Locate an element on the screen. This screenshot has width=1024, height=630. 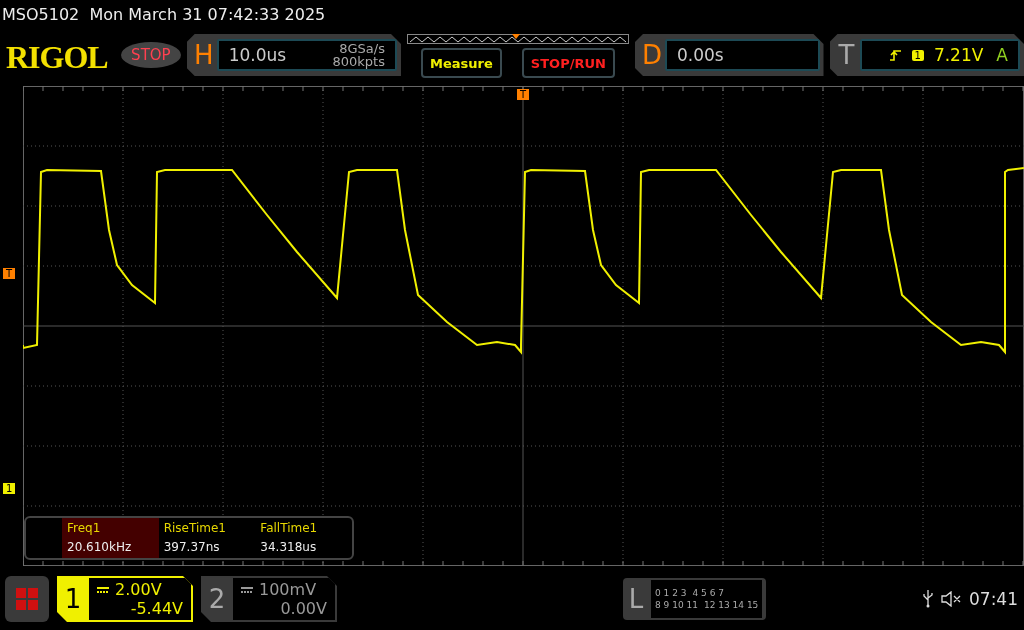
trigger-mode: A is located at coordinates (1002, 55).